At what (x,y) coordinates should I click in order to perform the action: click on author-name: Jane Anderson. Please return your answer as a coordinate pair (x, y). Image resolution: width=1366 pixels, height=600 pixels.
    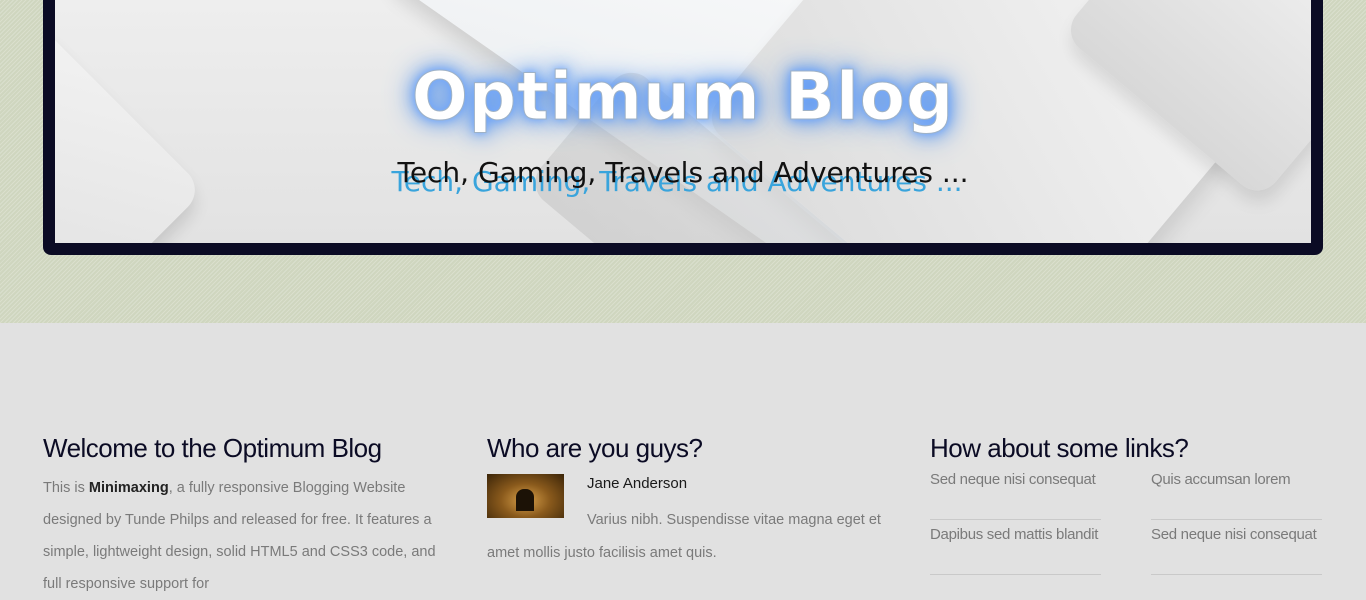
    Looking at the image, I should click on (637, 483).